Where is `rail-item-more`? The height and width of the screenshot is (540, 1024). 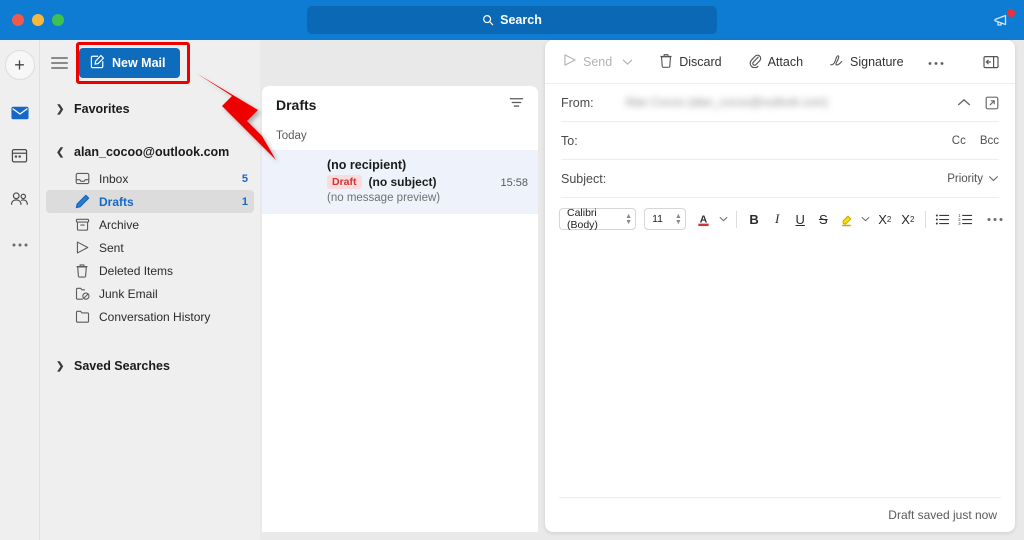
rail-item-more is located at coordinates (20, 244).